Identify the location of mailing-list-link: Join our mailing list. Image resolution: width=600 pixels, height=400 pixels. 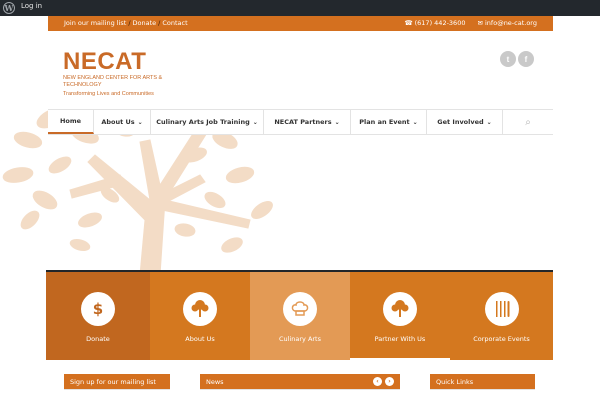
(95, 23).